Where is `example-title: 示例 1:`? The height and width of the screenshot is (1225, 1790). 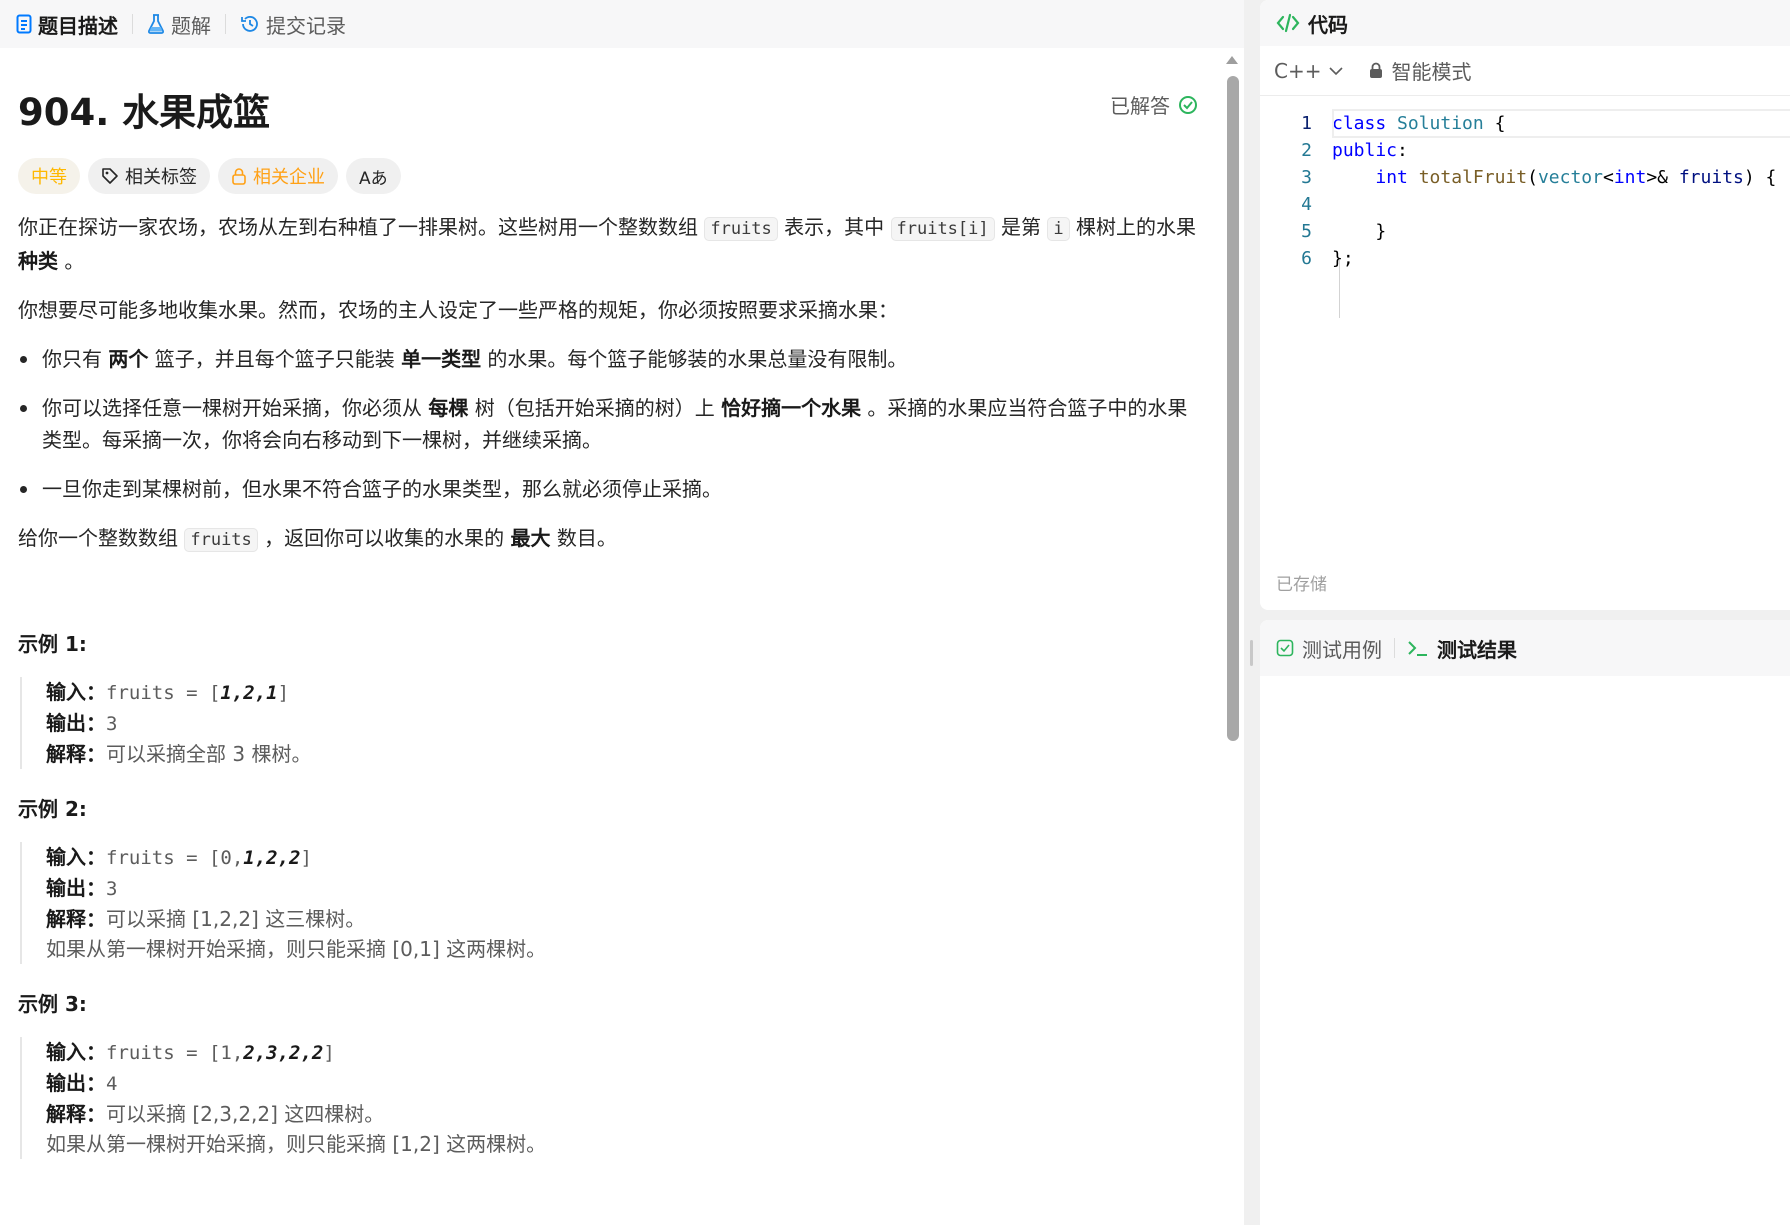 example-title: 示例 1: is located at coordinates (52, 644).